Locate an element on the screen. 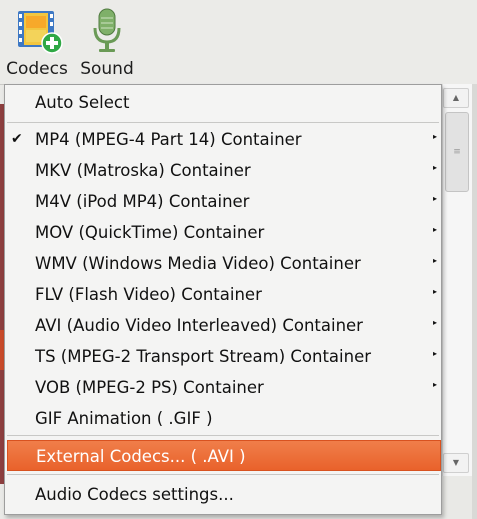 This screenshot has width=477, height=519. menu-item-mp4: ✔ MP4 (MPEG-4 Part 14) Container ▸ is located at coordinates (223, 139).